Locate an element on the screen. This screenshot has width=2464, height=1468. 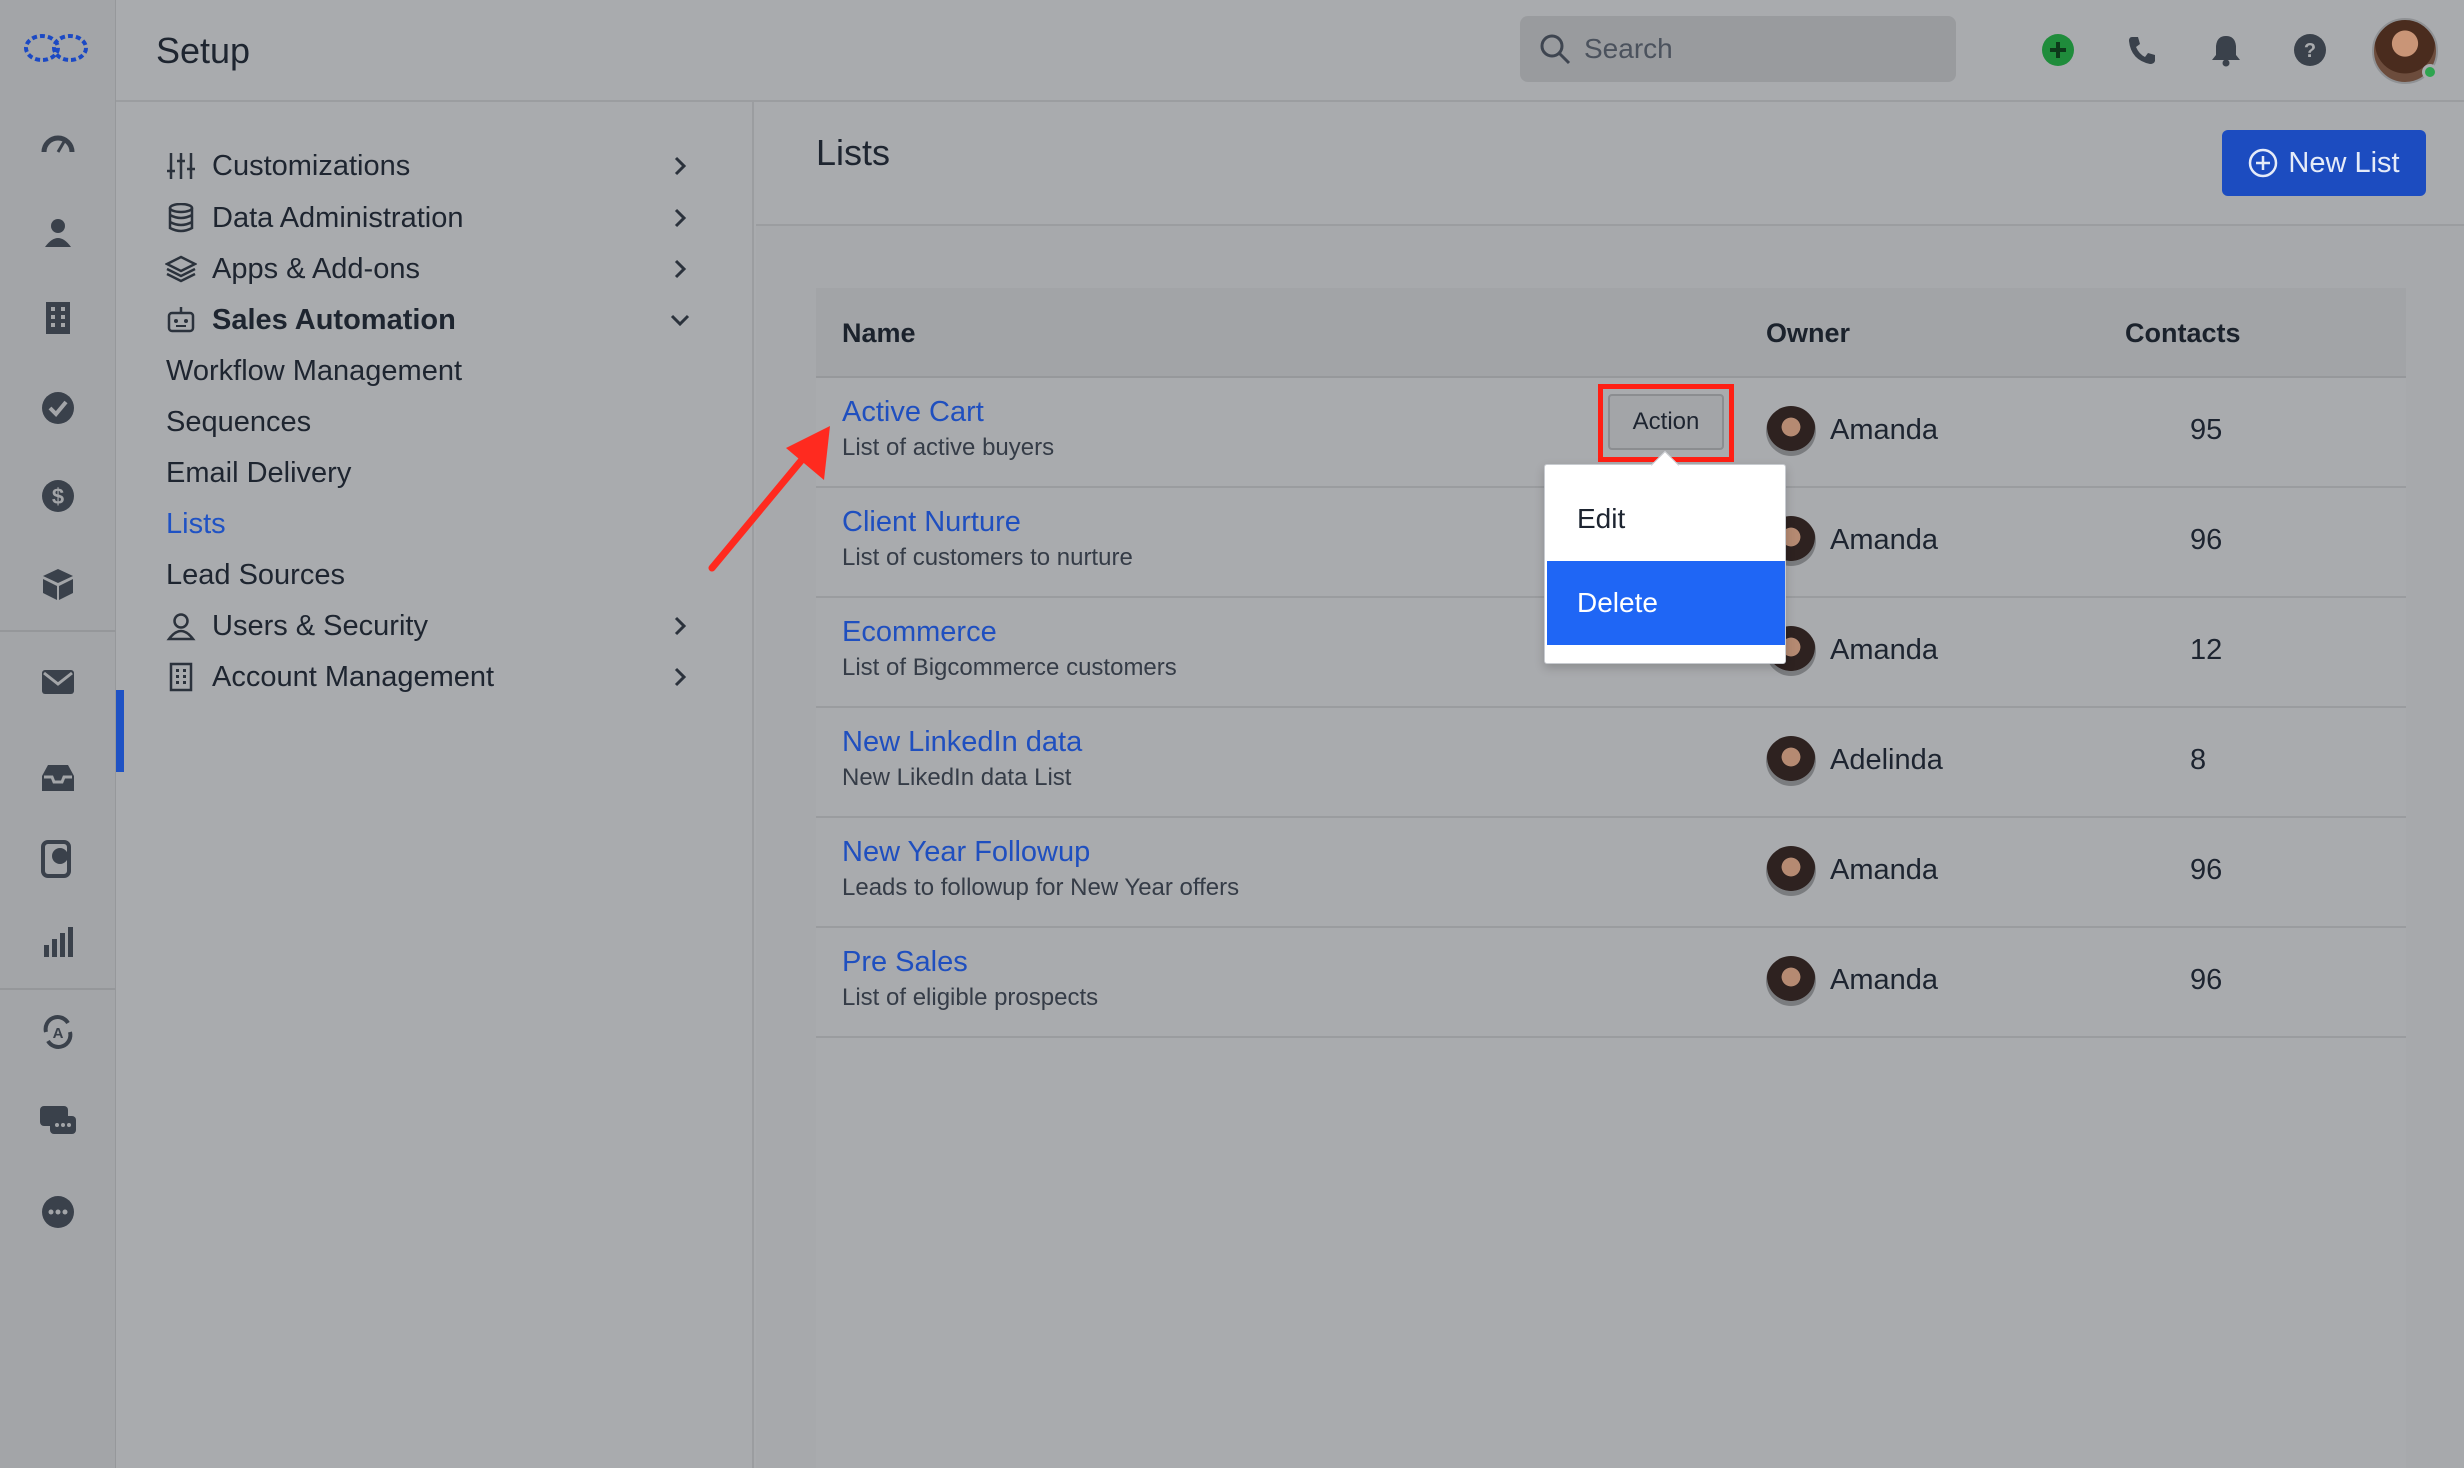
search-input is located at coordinates (1759, 49).